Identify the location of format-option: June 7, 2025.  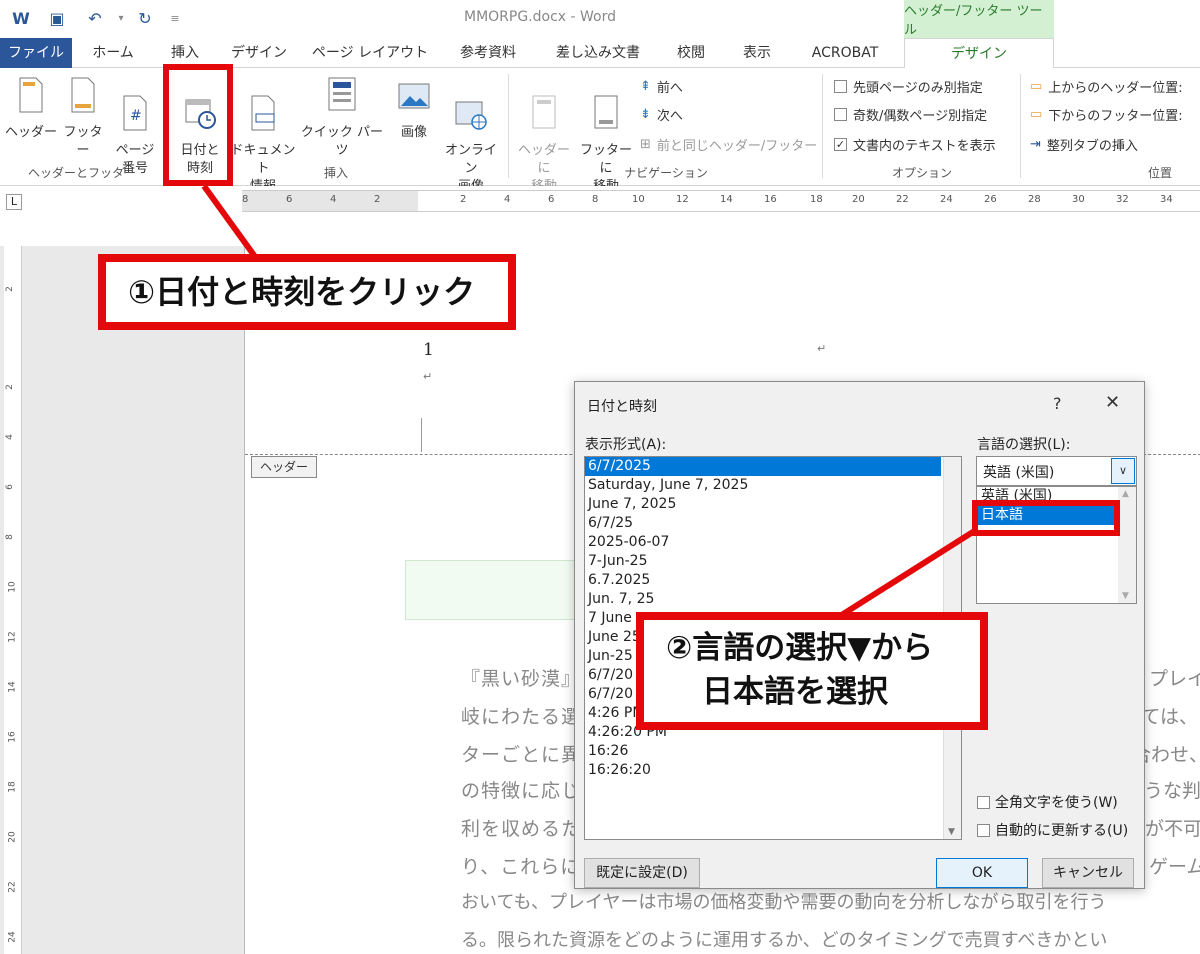
(763, 504).